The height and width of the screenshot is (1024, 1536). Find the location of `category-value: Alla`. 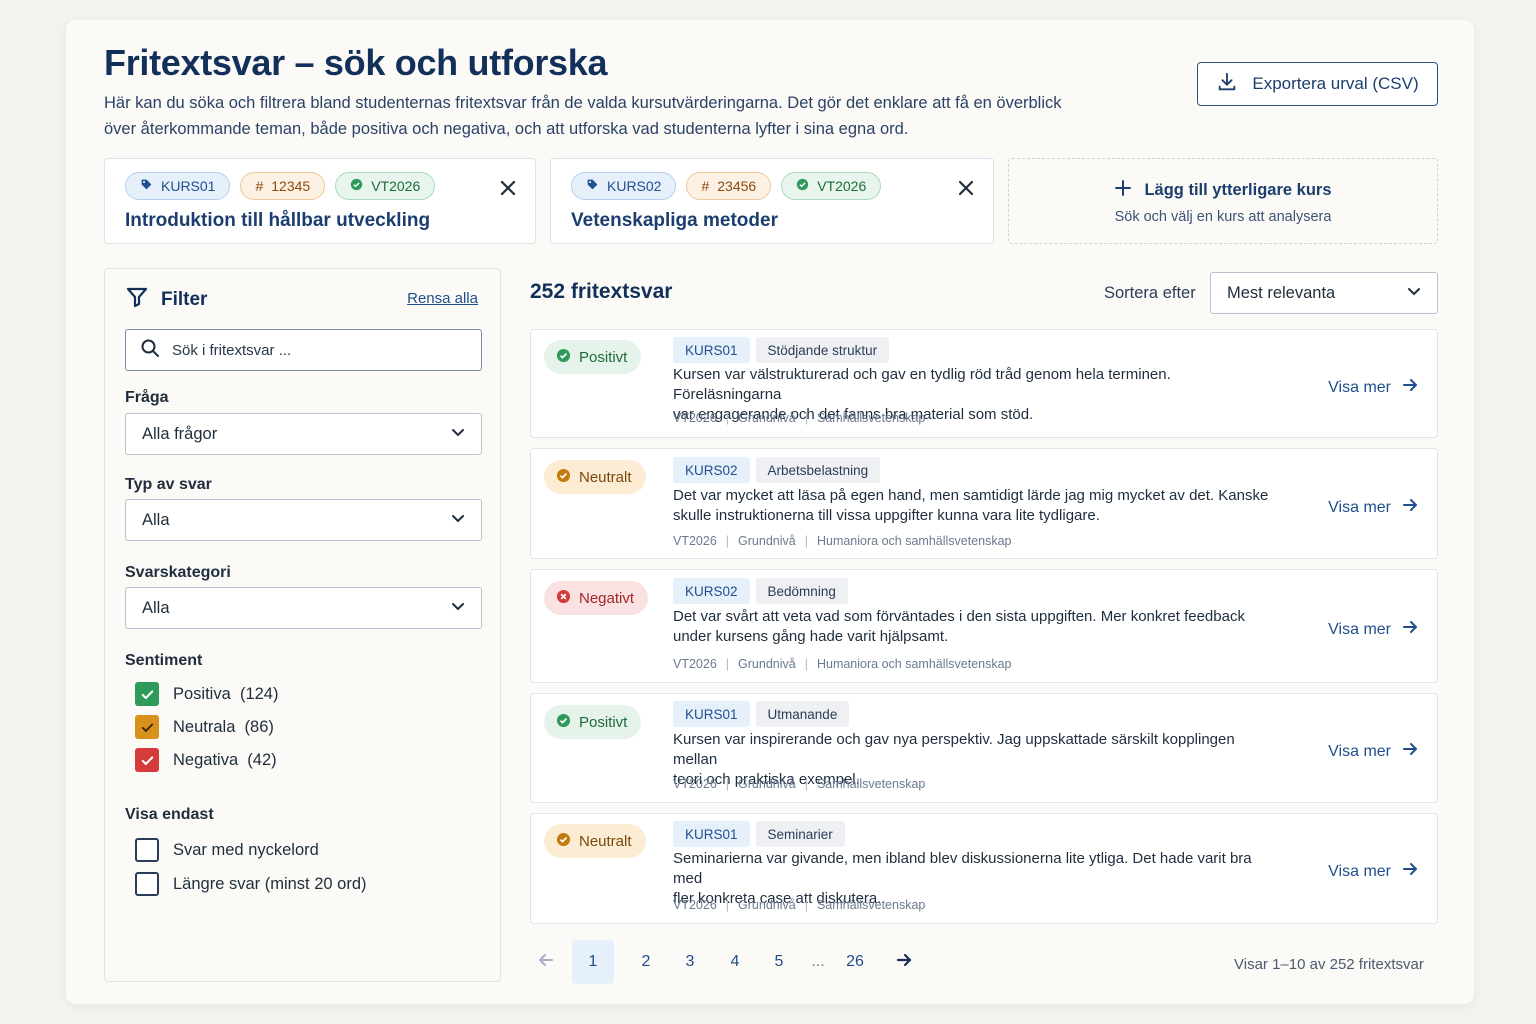

category-value: Alla is located at coordinates (156, 607).